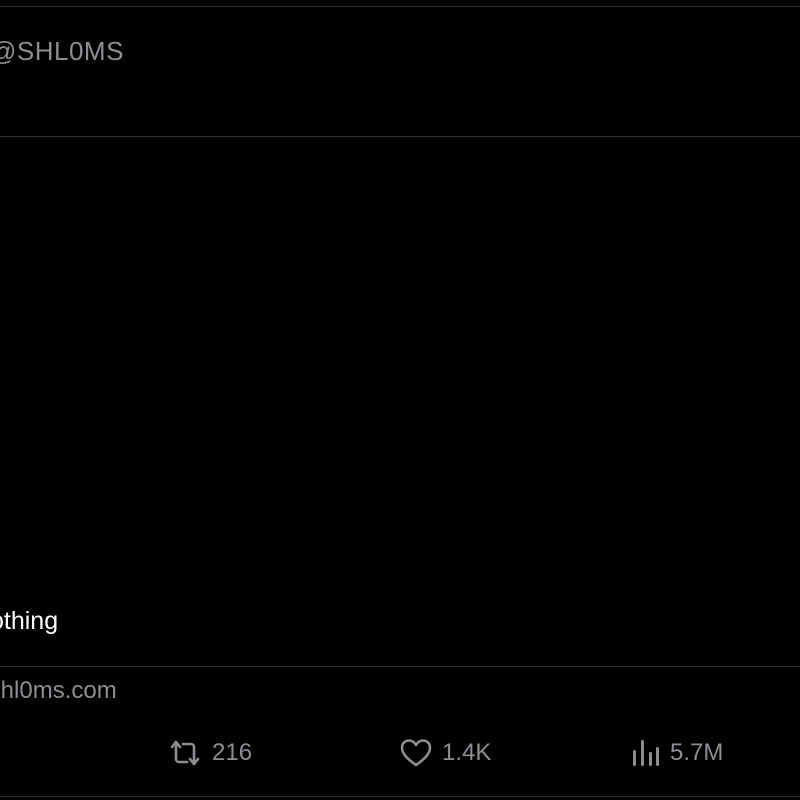 This screenshot has height=800, width=800. I want to click on author-handle: @SHL0MS, so click(62, 51).